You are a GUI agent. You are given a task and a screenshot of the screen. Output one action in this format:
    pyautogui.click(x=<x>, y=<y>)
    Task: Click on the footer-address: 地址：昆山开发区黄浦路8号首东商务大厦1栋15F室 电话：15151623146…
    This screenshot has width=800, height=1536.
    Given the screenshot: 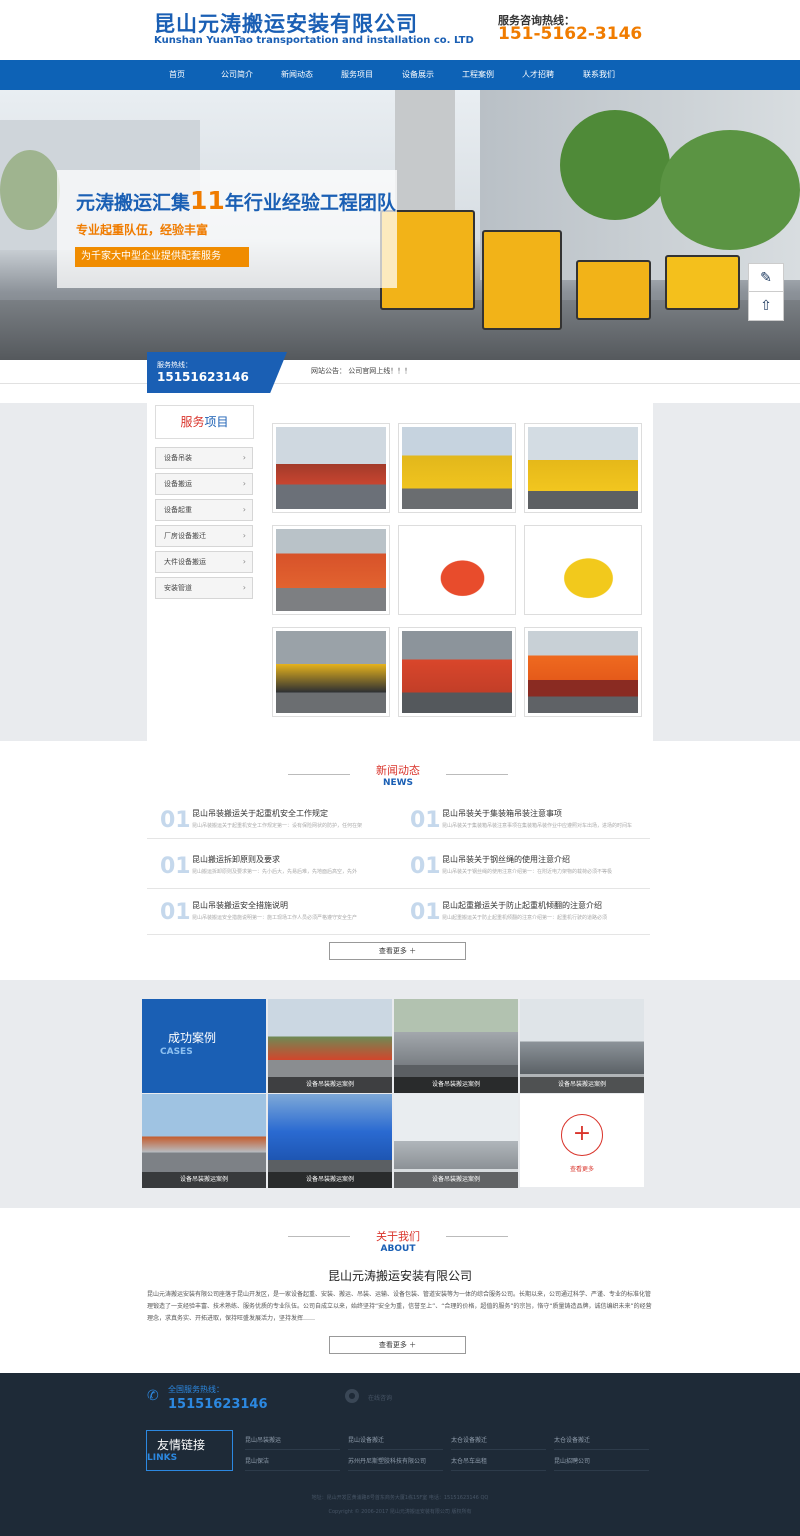 What is the action you would take?
    pyautogui.click(x=400, y=1498)
    